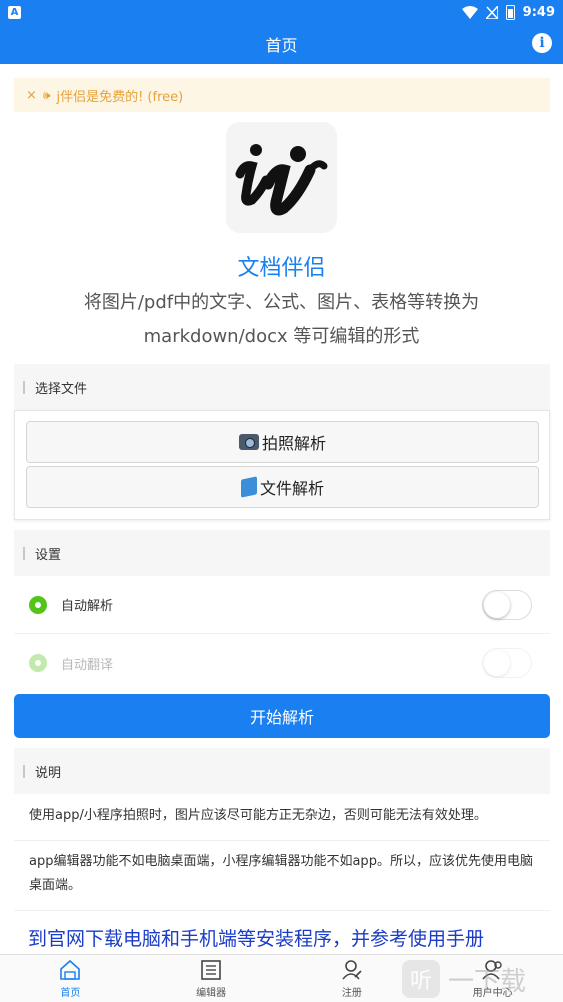 The width and height of the screenshot is (563, 1002). I want to click on status-time: 9:49, so click(538, 12).